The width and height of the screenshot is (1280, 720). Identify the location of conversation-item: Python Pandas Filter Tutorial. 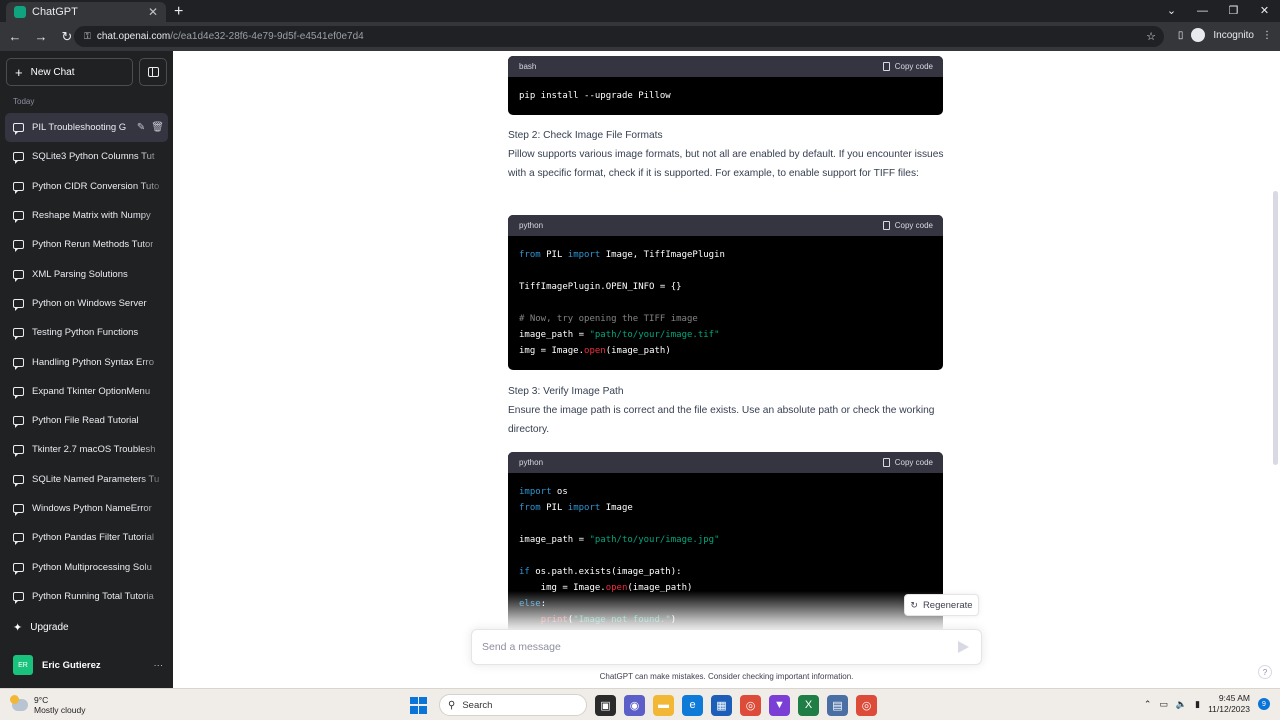
(86, 538).